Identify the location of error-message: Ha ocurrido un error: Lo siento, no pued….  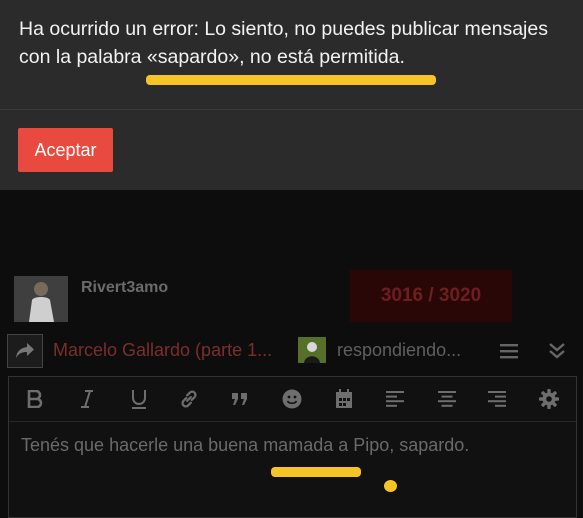
(283, 43).